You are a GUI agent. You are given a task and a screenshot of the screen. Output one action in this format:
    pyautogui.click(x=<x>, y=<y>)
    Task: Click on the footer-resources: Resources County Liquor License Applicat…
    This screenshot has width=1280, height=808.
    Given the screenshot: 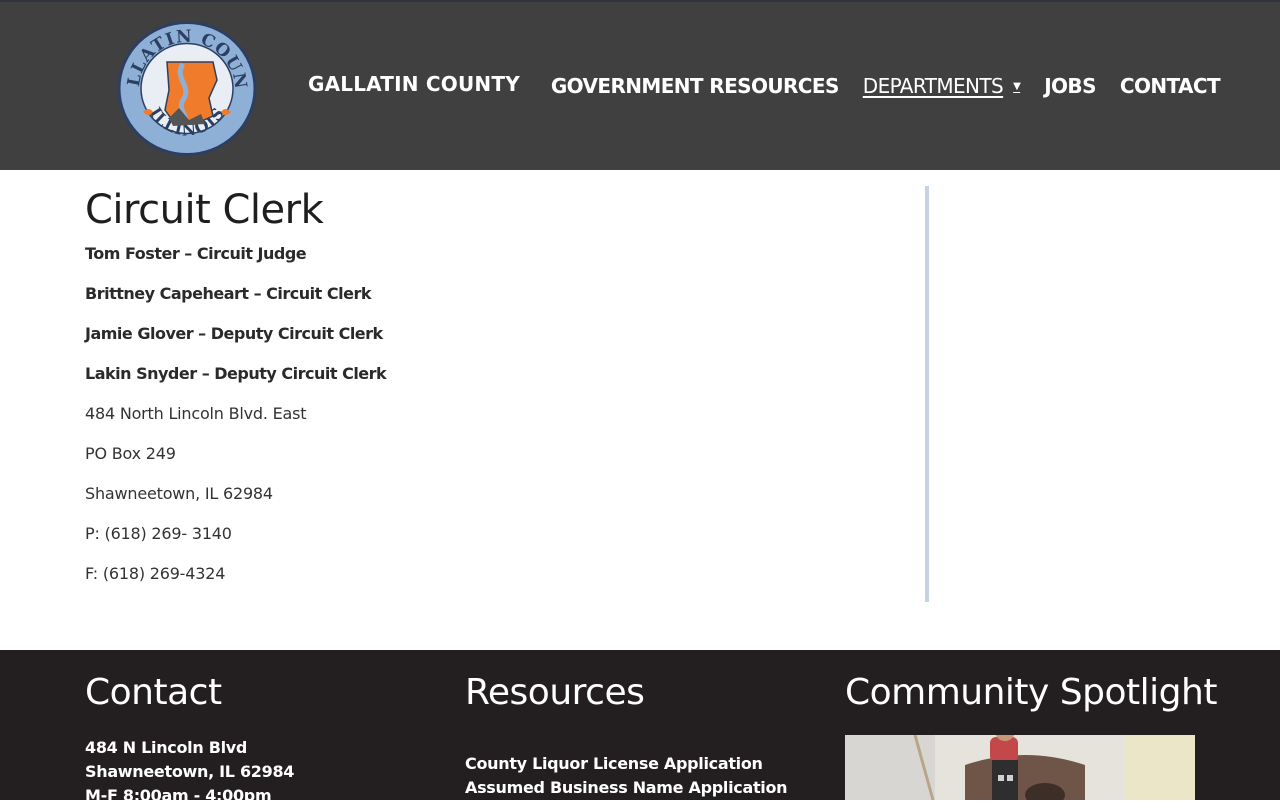 What is the action you would take?
    pyautogui.click(x=626, y=736)
    